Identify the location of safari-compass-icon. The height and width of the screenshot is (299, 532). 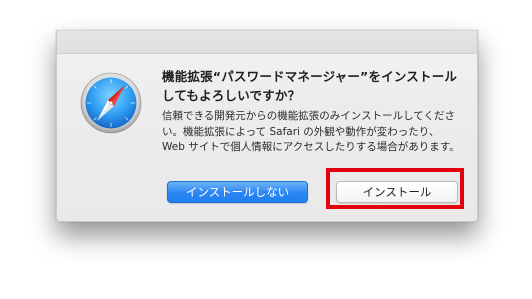
(111, 103).